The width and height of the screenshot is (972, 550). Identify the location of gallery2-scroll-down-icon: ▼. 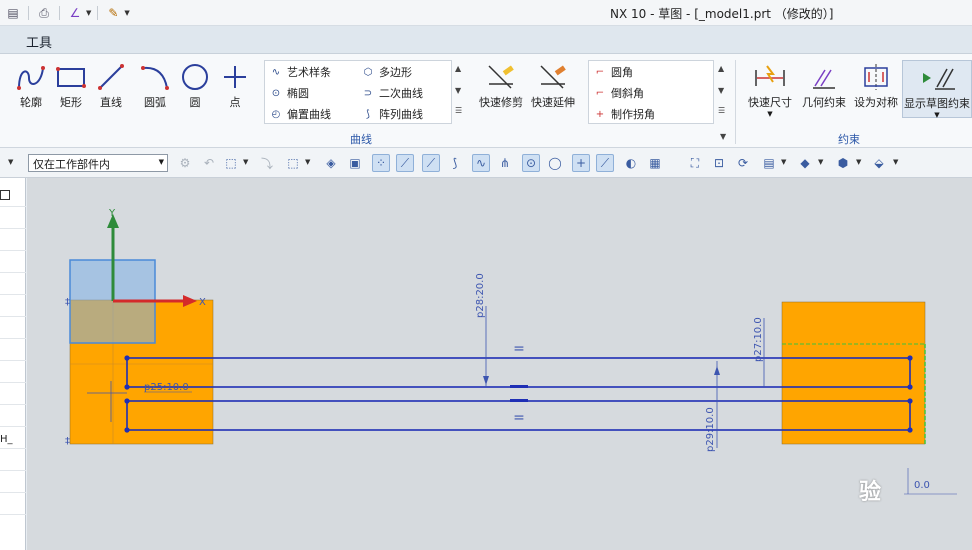
(721, 90).